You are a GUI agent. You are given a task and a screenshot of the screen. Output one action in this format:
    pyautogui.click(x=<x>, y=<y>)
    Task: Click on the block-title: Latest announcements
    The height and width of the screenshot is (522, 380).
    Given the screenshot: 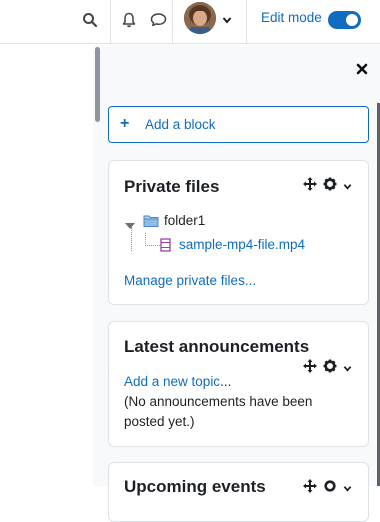 What is the action you would take?
    pyautogui.click(x=217, y=346)
    